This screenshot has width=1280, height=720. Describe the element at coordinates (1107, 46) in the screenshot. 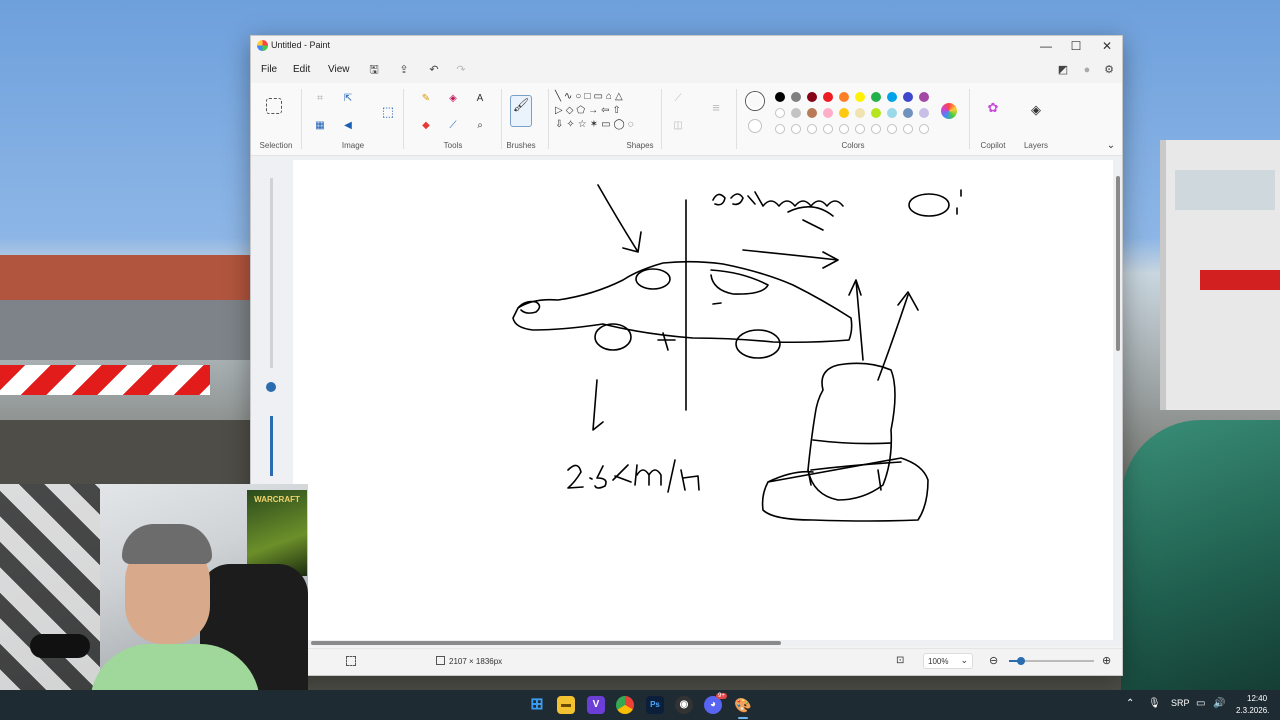

I see `close-button: ✕` at that location.